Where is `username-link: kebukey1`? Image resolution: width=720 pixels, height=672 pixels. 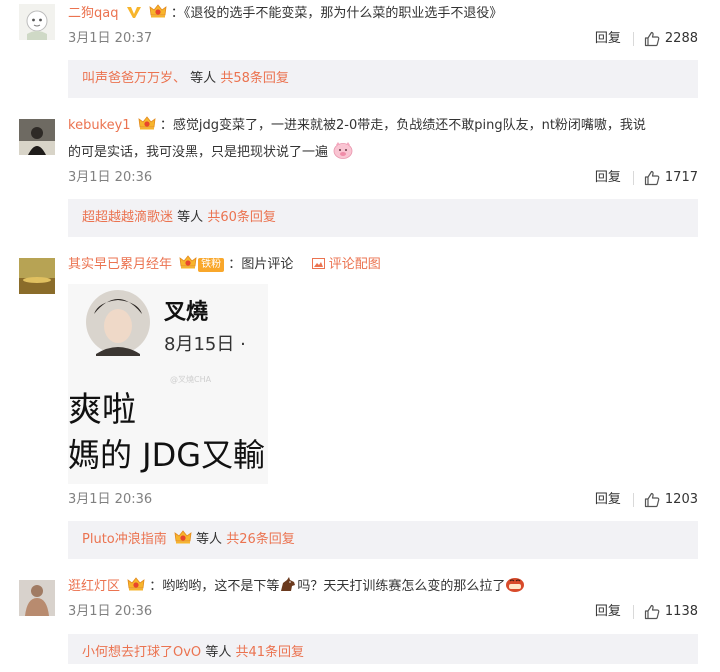
username-link: kebukey1 is located at coordinates (99, 125).